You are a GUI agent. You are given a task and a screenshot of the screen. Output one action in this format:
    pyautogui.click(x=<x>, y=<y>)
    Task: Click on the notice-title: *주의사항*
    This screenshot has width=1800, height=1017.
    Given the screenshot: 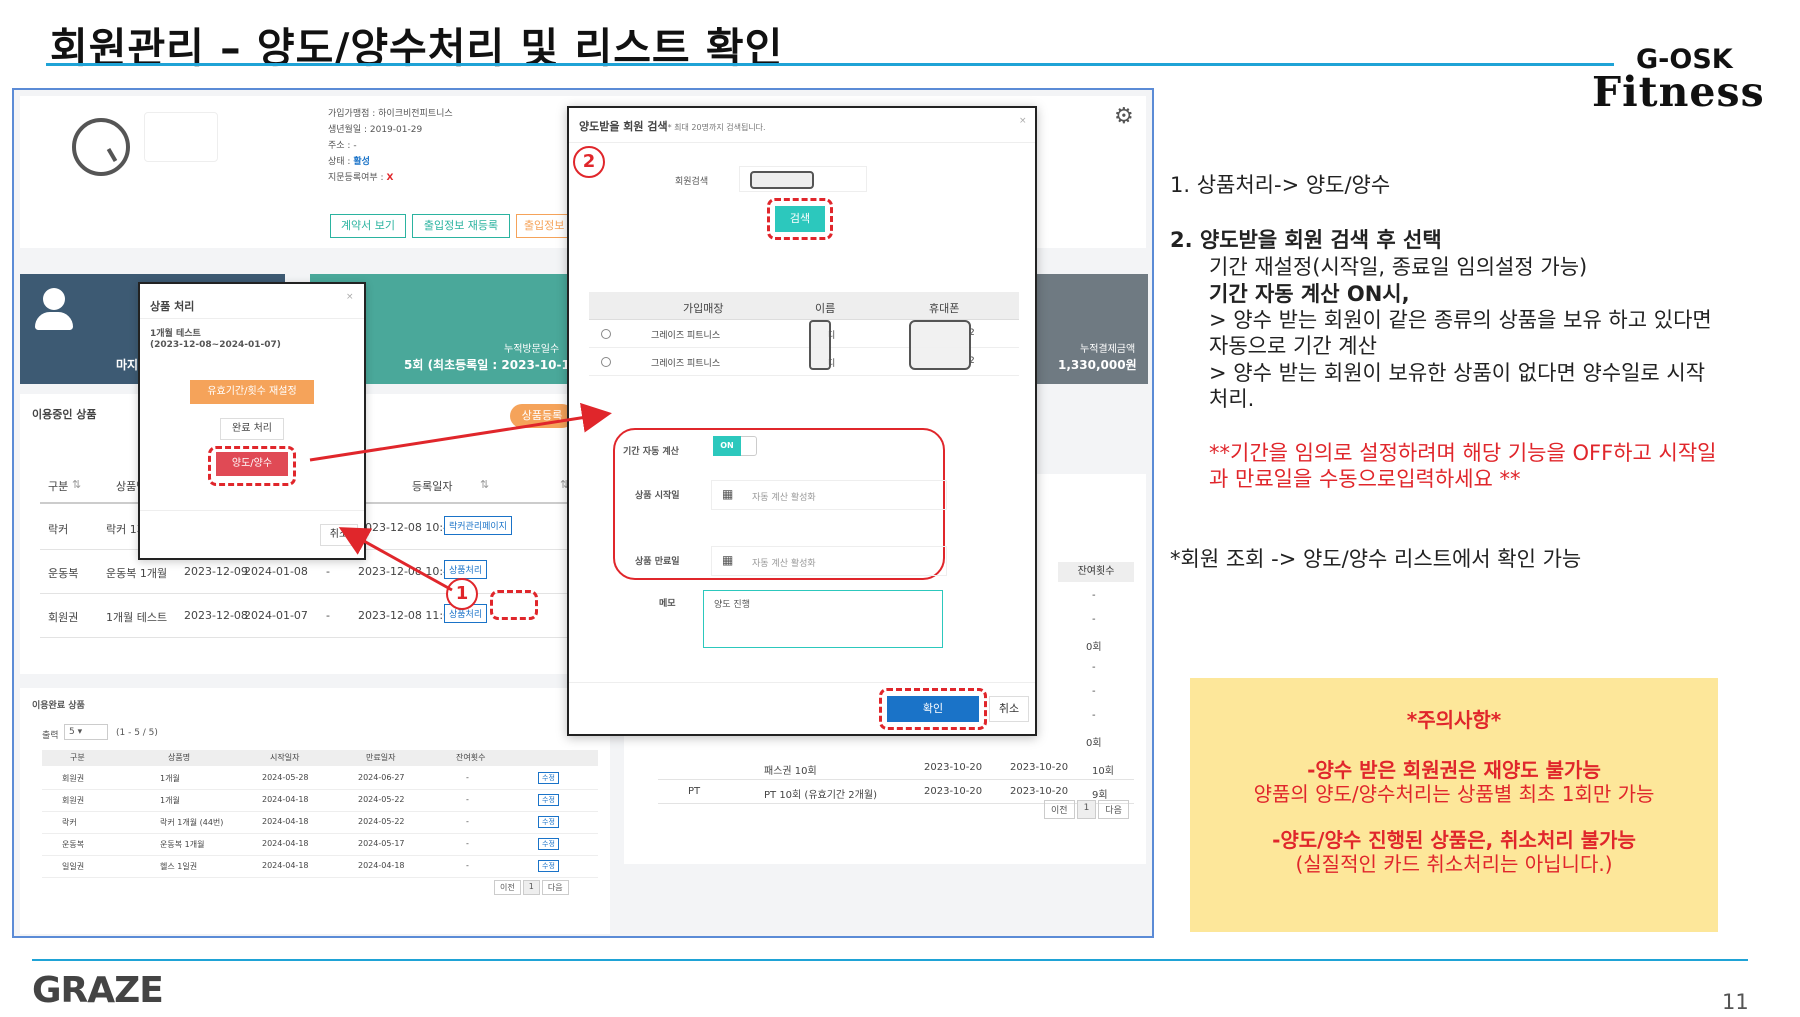 What is the action you would take?
    pyautogui.click(x=1454, y=720)
    